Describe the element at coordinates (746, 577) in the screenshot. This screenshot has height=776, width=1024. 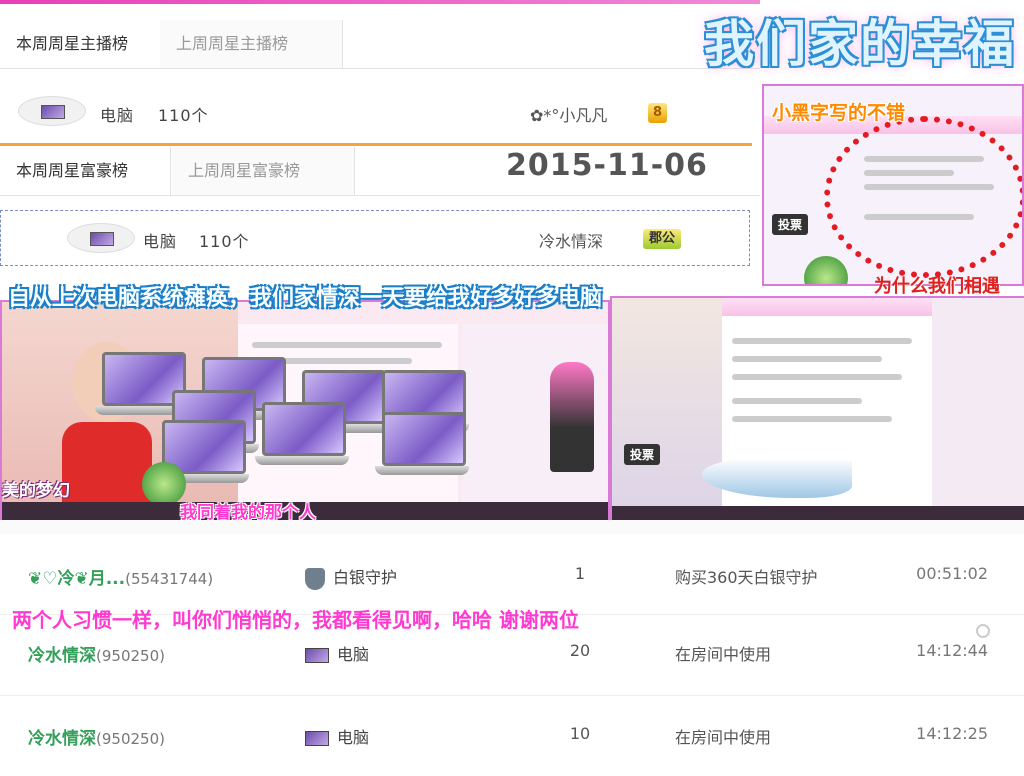
I see `record-status: 购买360天白银守护` at that location.